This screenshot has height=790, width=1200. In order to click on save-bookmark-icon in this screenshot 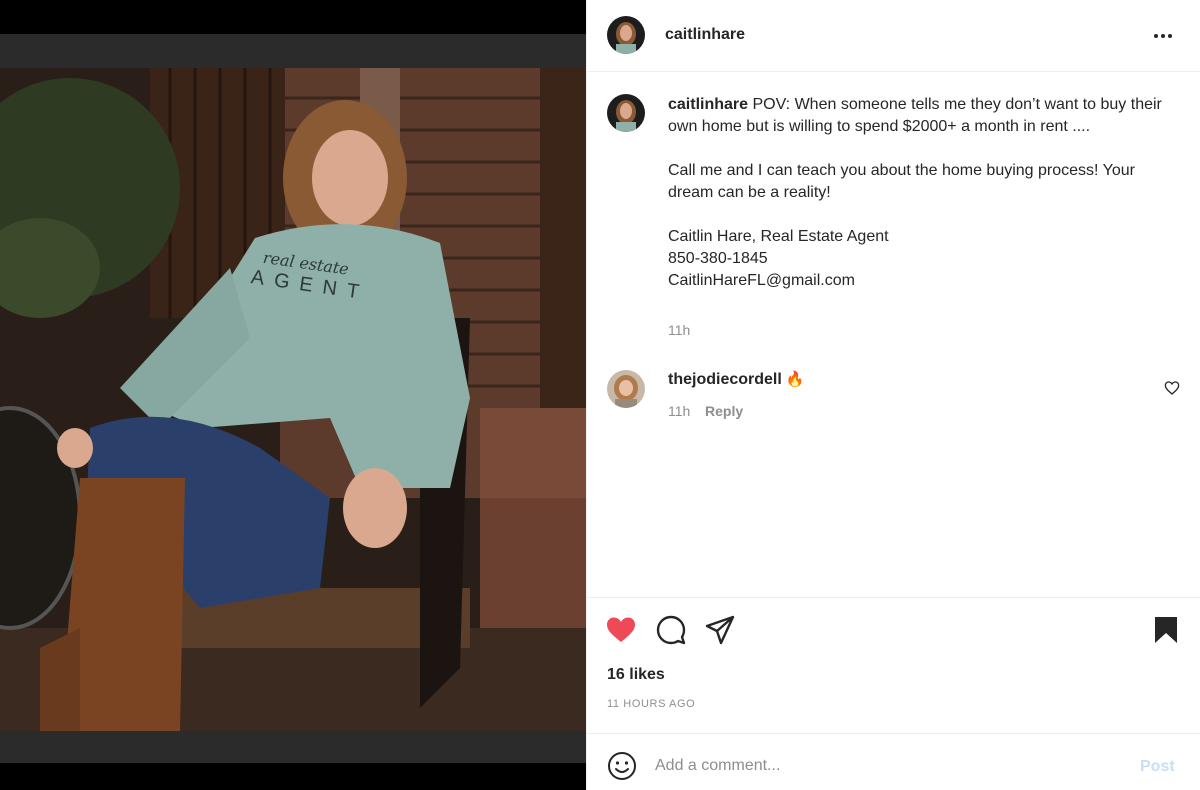, I will do `click(1166, 630)`.